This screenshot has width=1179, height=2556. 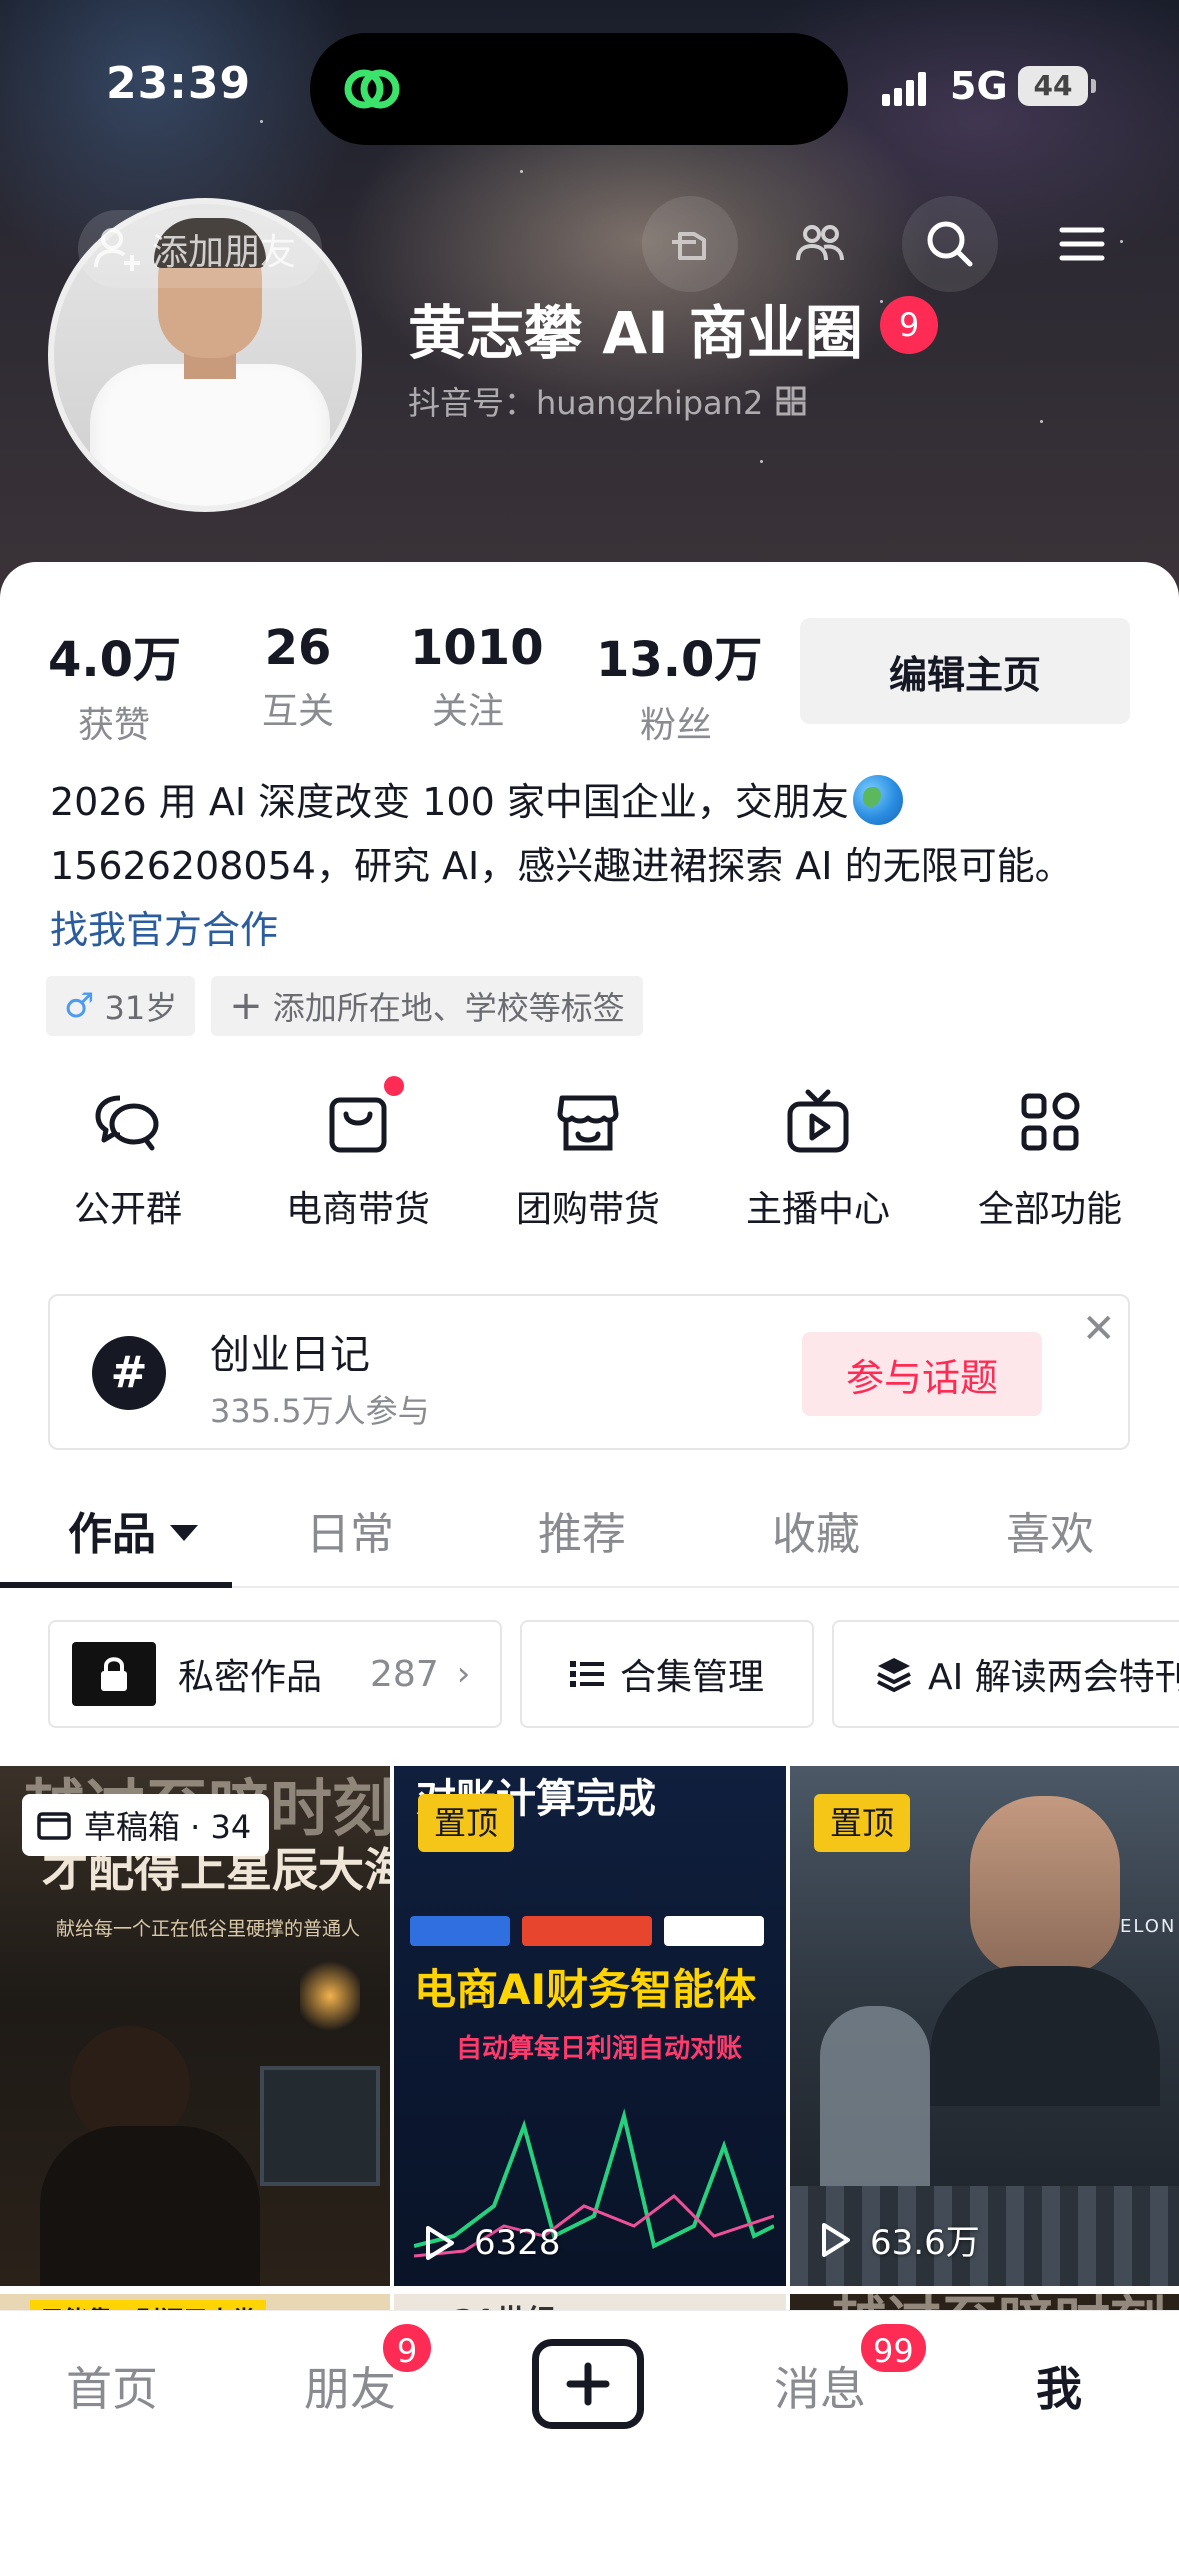 I want to click on stat-label: 关注, so click(x=467, y=711).